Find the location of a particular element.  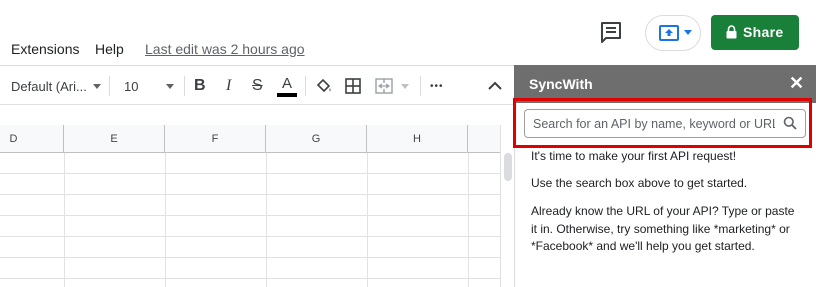

bold-icon: B is located at coordinates (200, 85).